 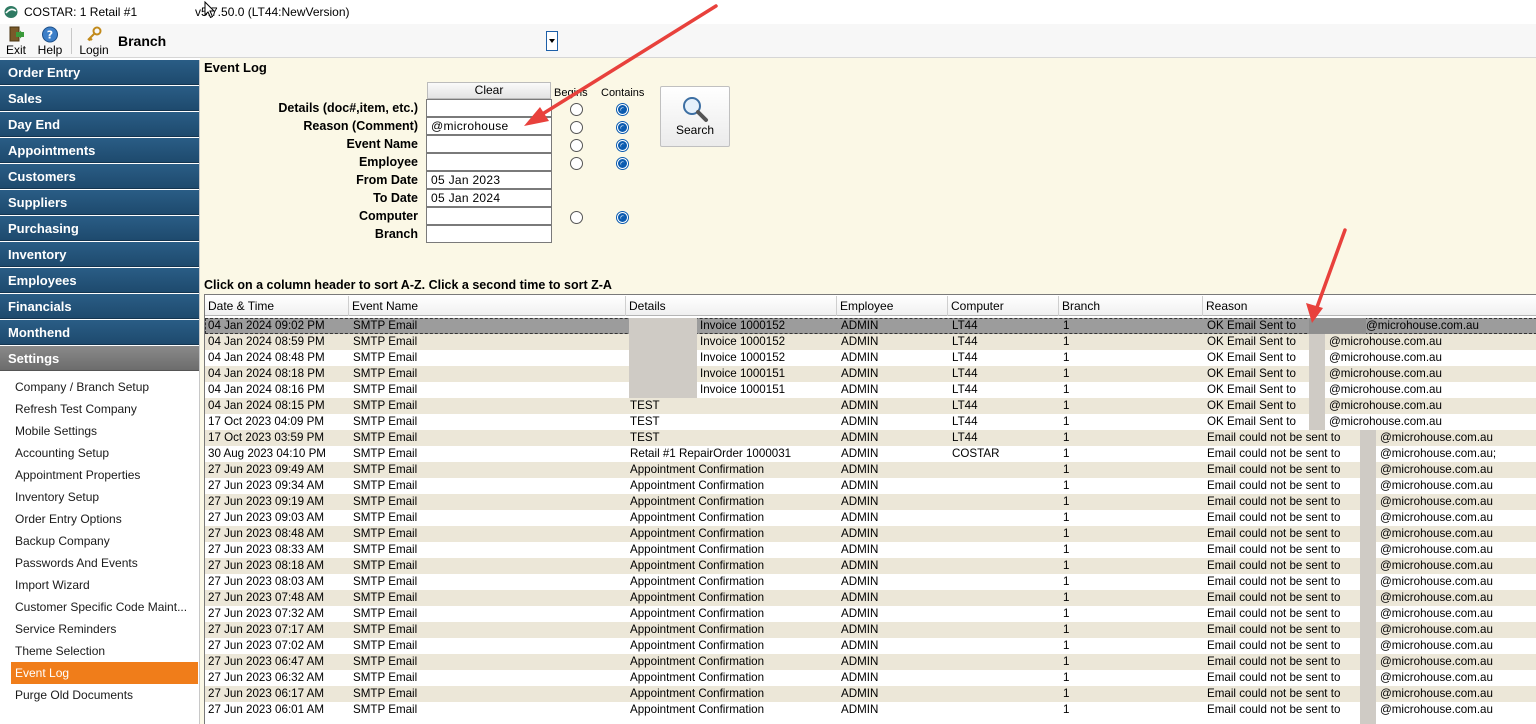 What do you see at coordinates (99, 563) in the screenshot?
I see `settings-item-passwords-and-events: Passwords And Events` at bounding box center [99, 563].